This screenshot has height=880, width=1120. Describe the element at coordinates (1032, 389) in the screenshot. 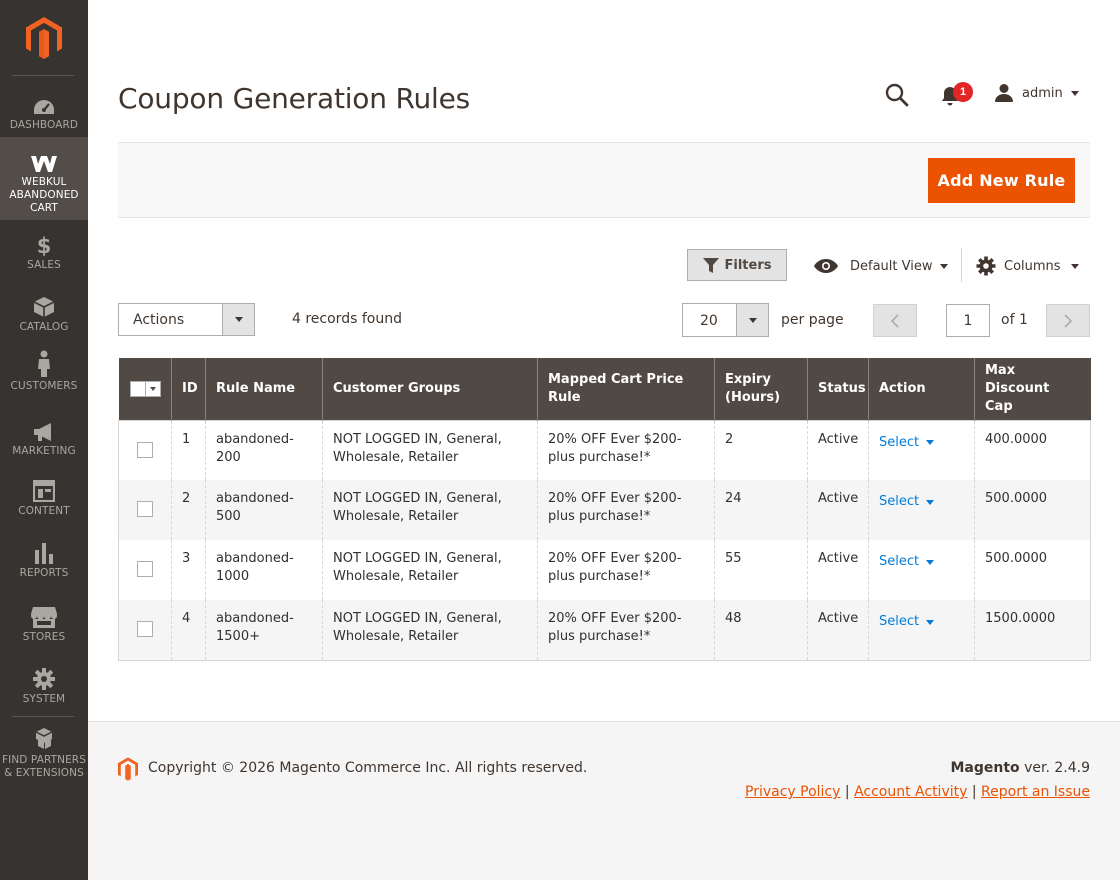

I see `column-header-max-discount-cap: Max Discount Cap` at that location.